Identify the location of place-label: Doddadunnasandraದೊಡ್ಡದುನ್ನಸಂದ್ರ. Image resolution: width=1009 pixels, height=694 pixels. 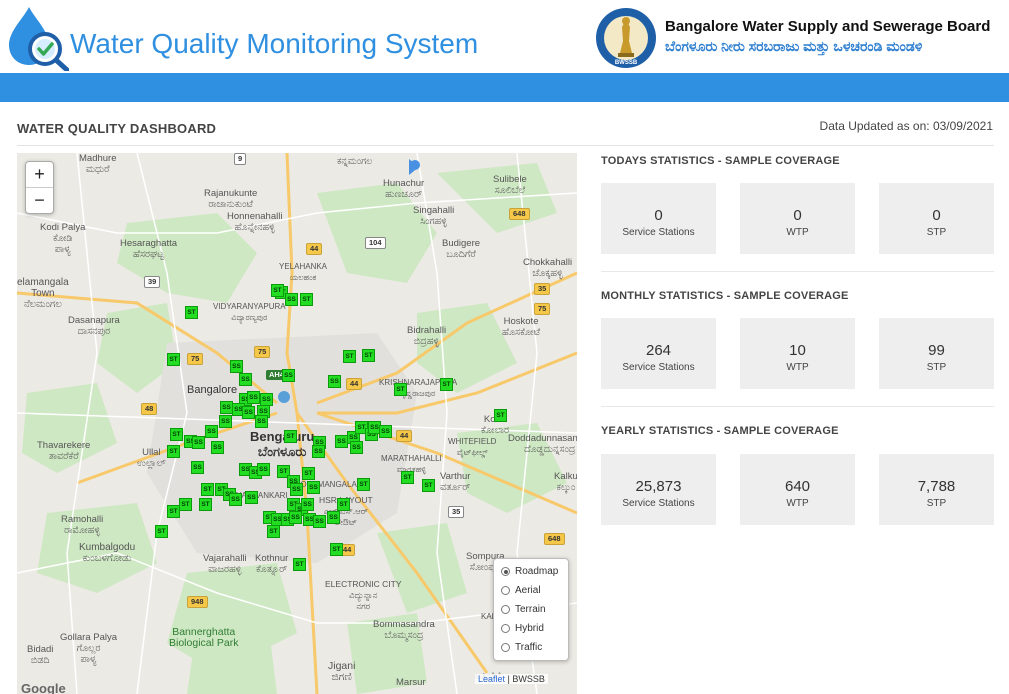
(542, 444).